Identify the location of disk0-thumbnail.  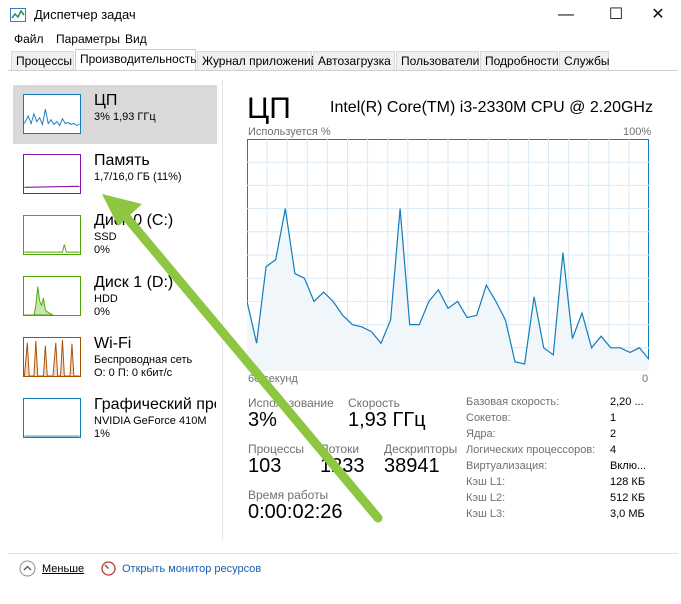
(52, 235).